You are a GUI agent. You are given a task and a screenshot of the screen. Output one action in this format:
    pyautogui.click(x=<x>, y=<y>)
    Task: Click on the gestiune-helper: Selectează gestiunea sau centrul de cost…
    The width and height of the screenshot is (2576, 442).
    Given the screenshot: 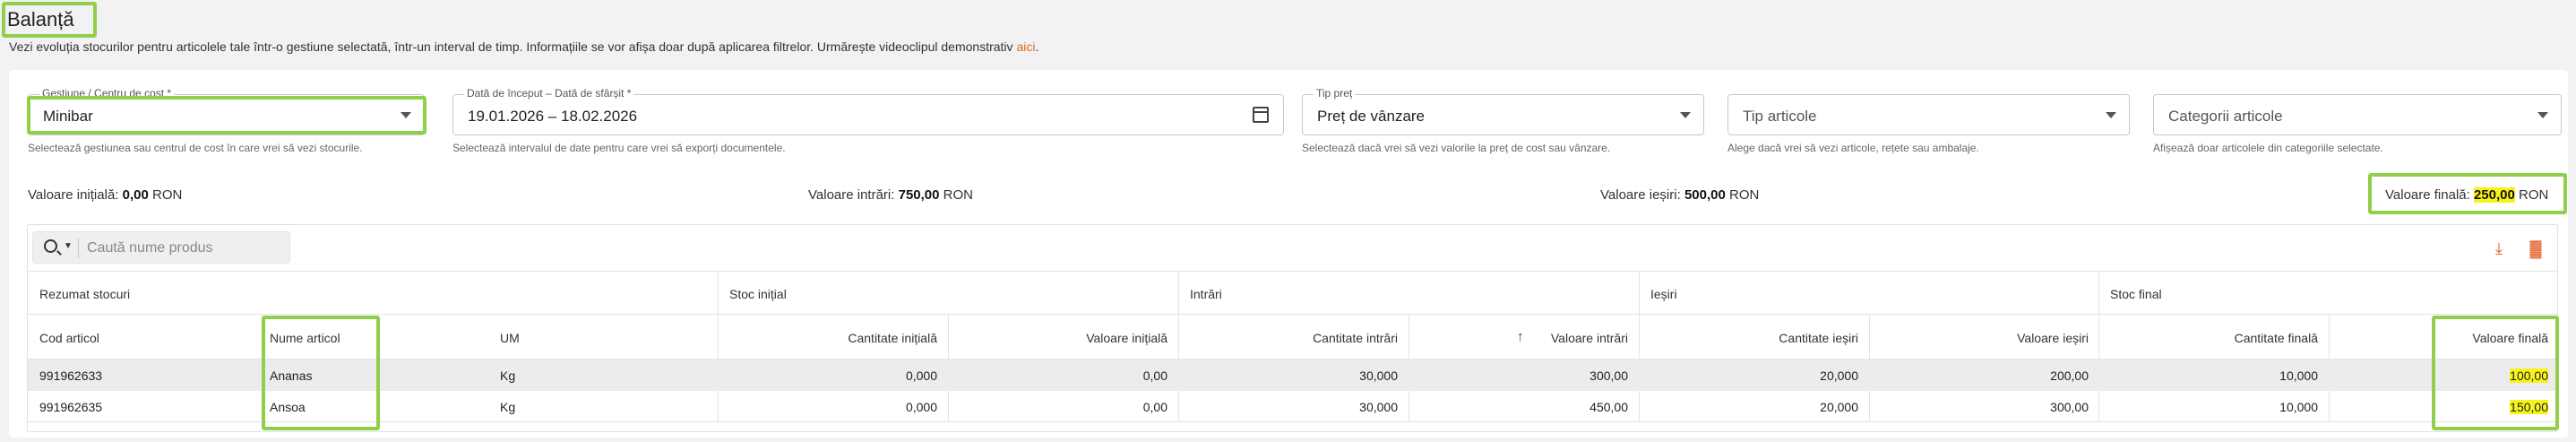 What is the action you would take?
    pyautogui.click(x=196, y=148)
    